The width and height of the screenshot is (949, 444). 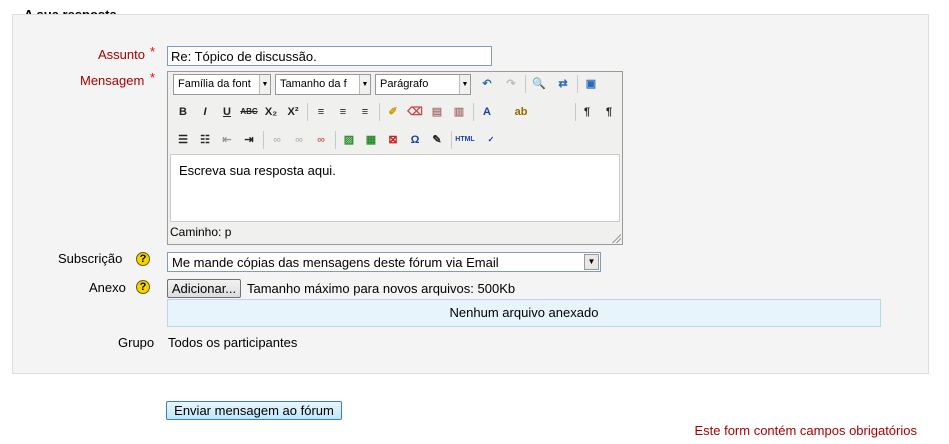 What do you see at coordinates (293, 112) in the screenshot?
I see `superscript-icon: X²` at bounding box center [293, 112].